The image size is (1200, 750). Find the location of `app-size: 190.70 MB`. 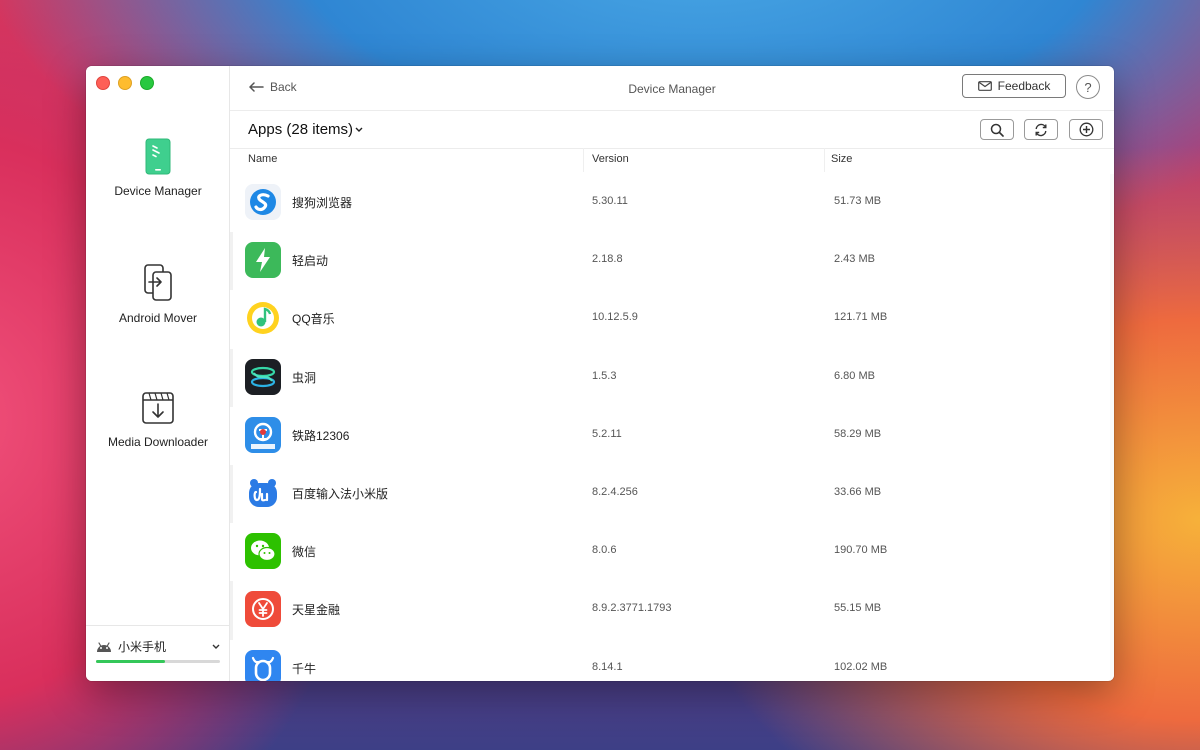

app-size: 190.70 MB is located at coordinates (861, 550).